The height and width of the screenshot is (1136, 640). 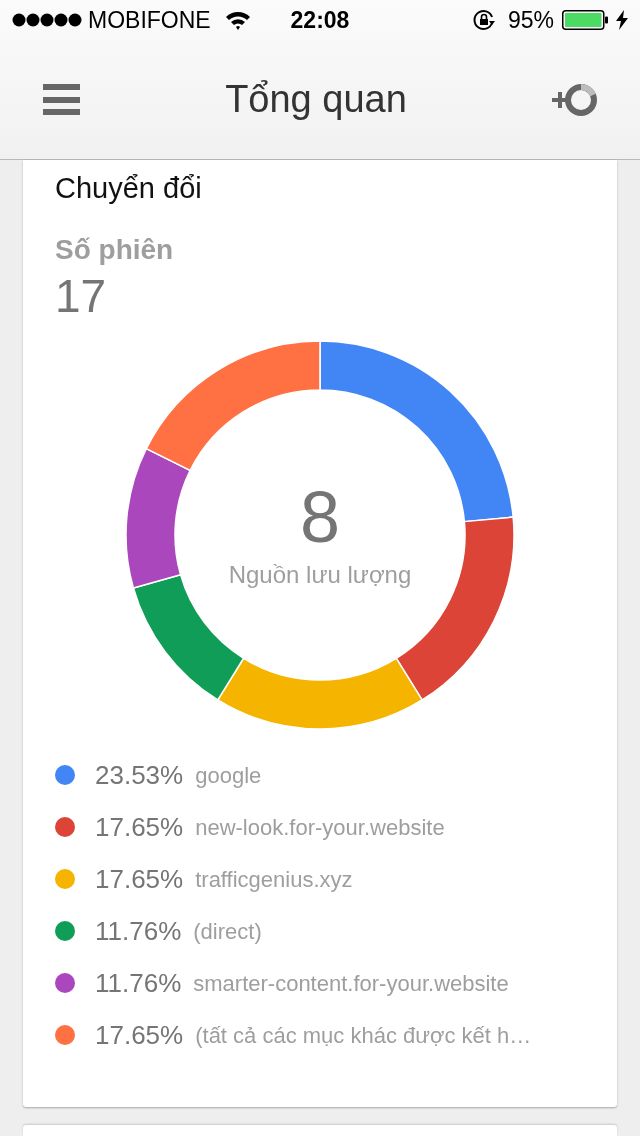 What do you see at coordinates (575, 99) in the screenshot?
I see `plus-ring-icon` at bounding box center [575, 99].